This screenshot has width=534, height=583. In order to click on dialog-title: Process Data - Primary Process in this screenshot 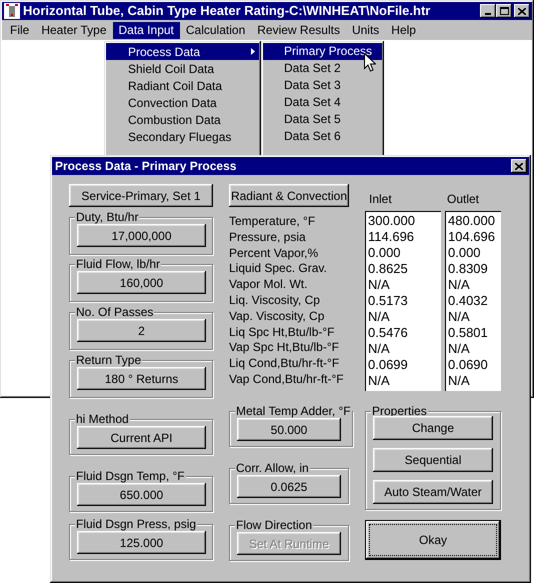, I will do `click(146, 166)`.